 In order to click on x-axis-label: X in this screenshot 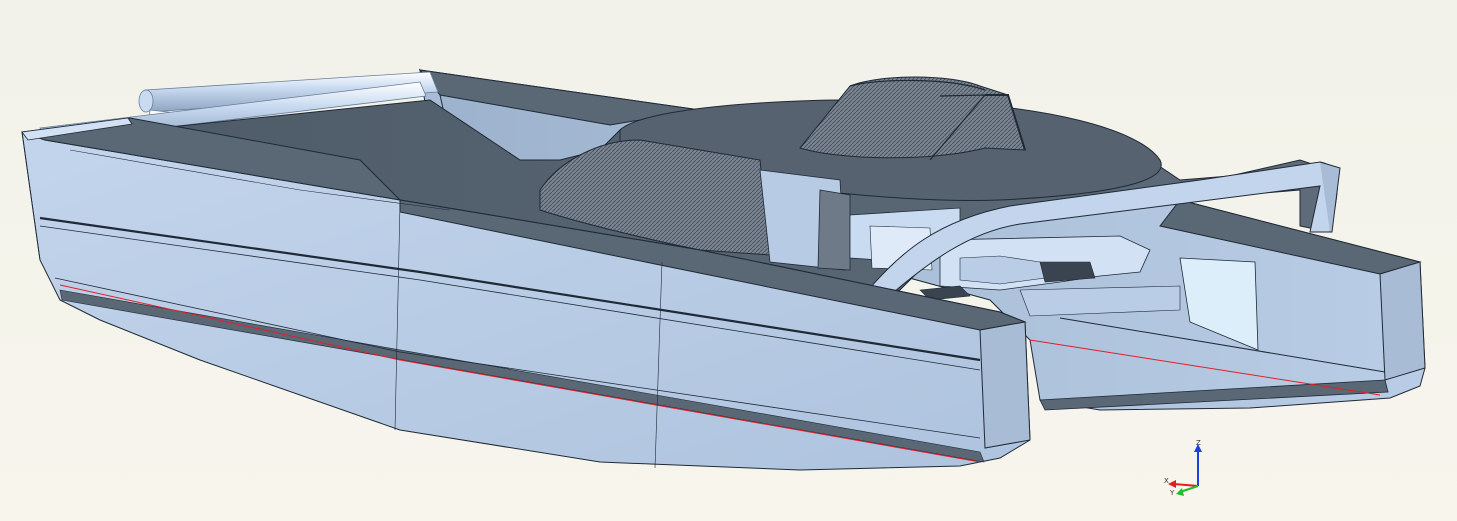, I will do `click(1166, 481)`.